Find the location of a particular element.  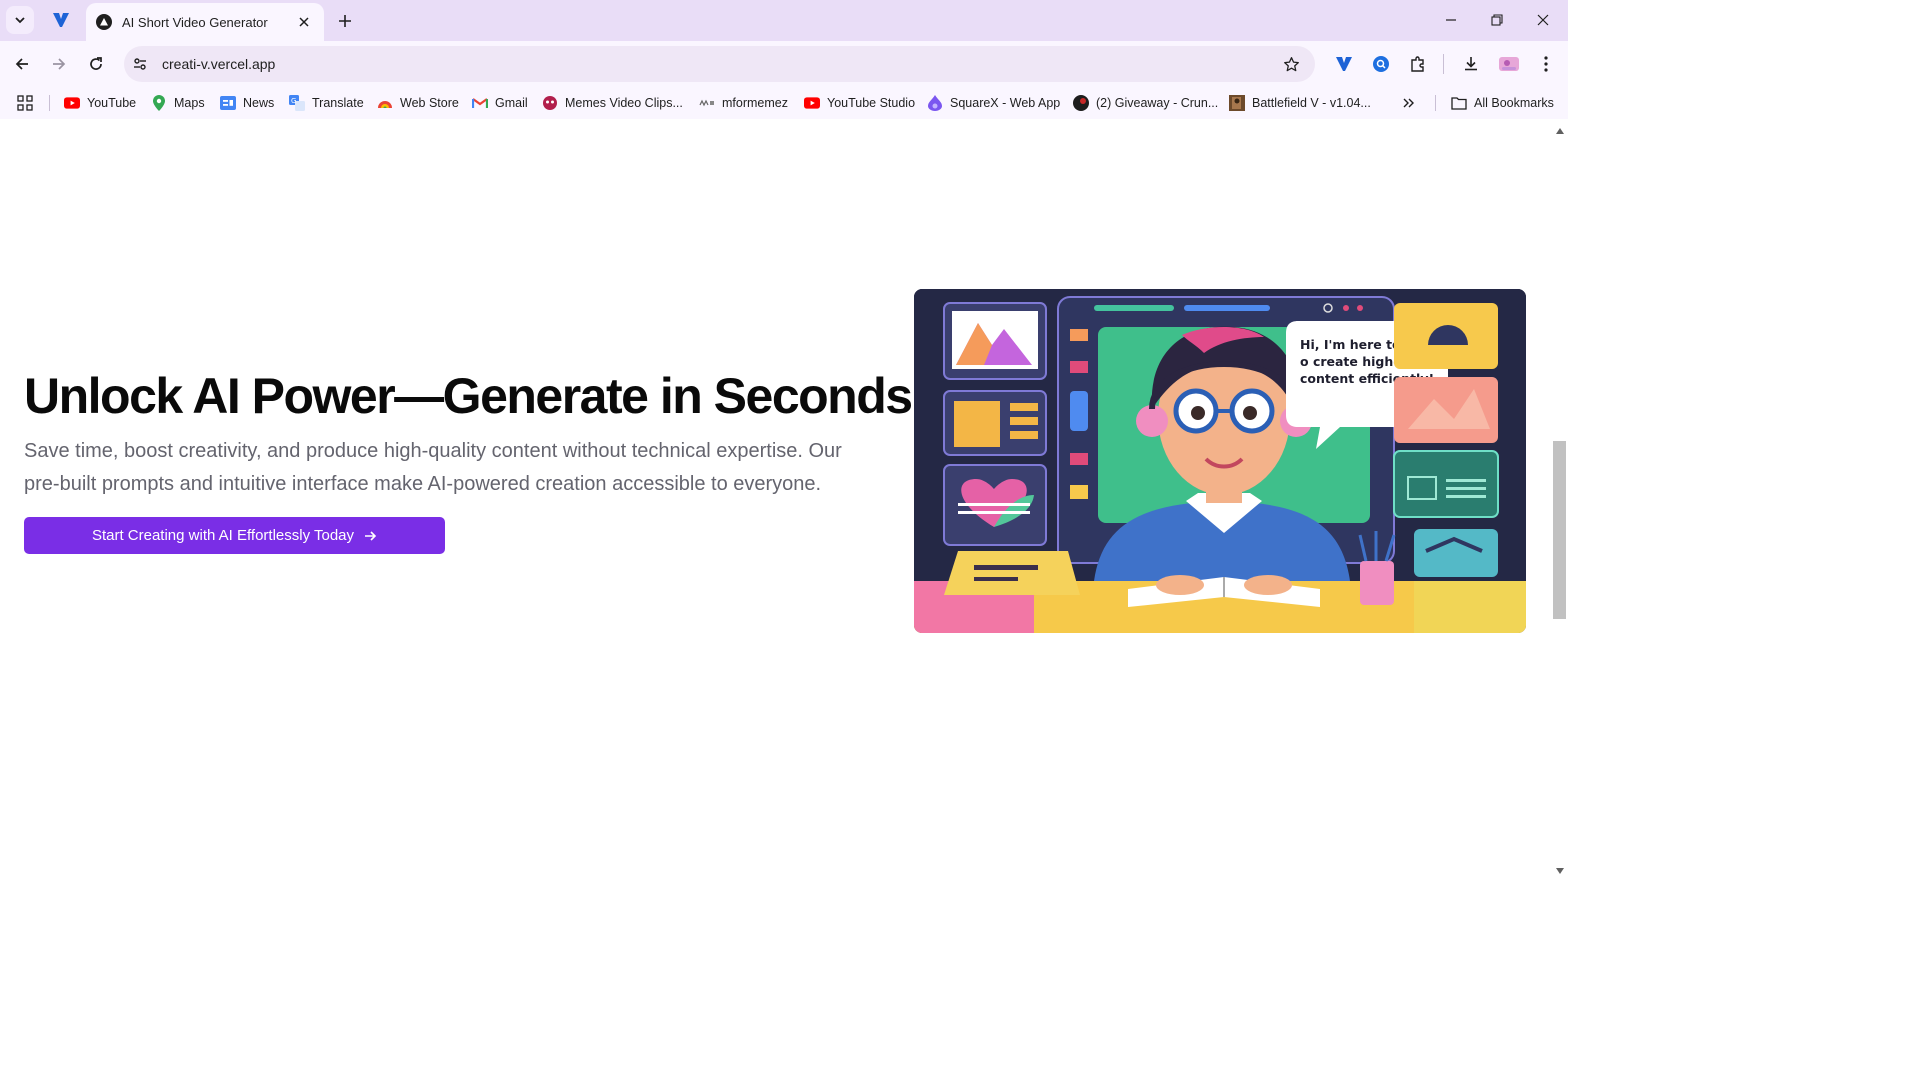

close-icon is located at coordinates (304, 22).